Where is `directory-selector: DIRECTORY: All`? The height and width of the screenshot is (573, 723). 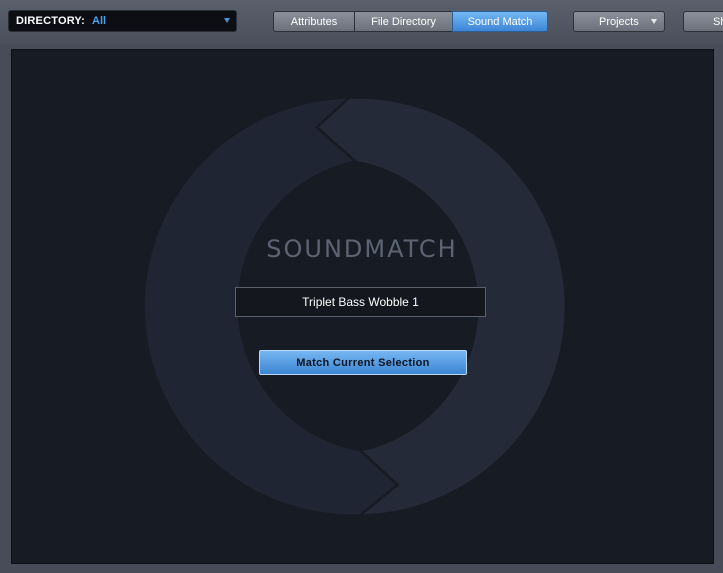
directory-selector: DIRECTORY: All is located at coordinates (122, 21).